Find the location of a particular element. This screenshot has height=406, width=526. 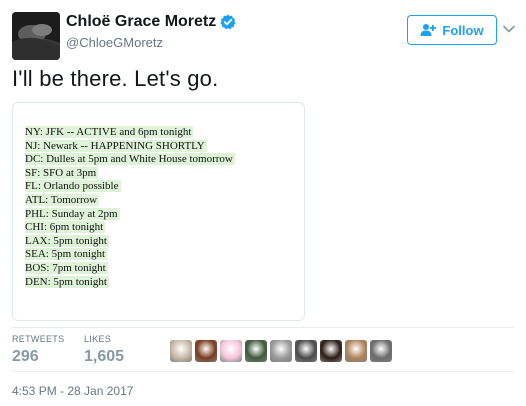

liker-avatars is located at coordinates (281, 351).